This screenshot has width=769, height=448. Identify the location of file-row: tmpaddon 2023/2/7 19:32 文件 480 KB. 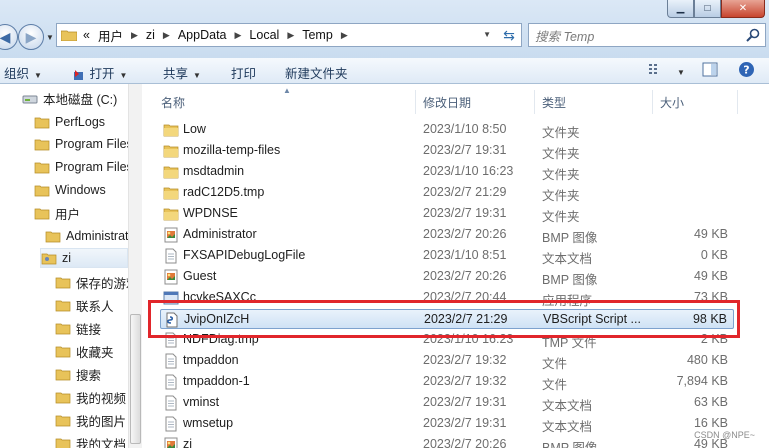
(447, 361).